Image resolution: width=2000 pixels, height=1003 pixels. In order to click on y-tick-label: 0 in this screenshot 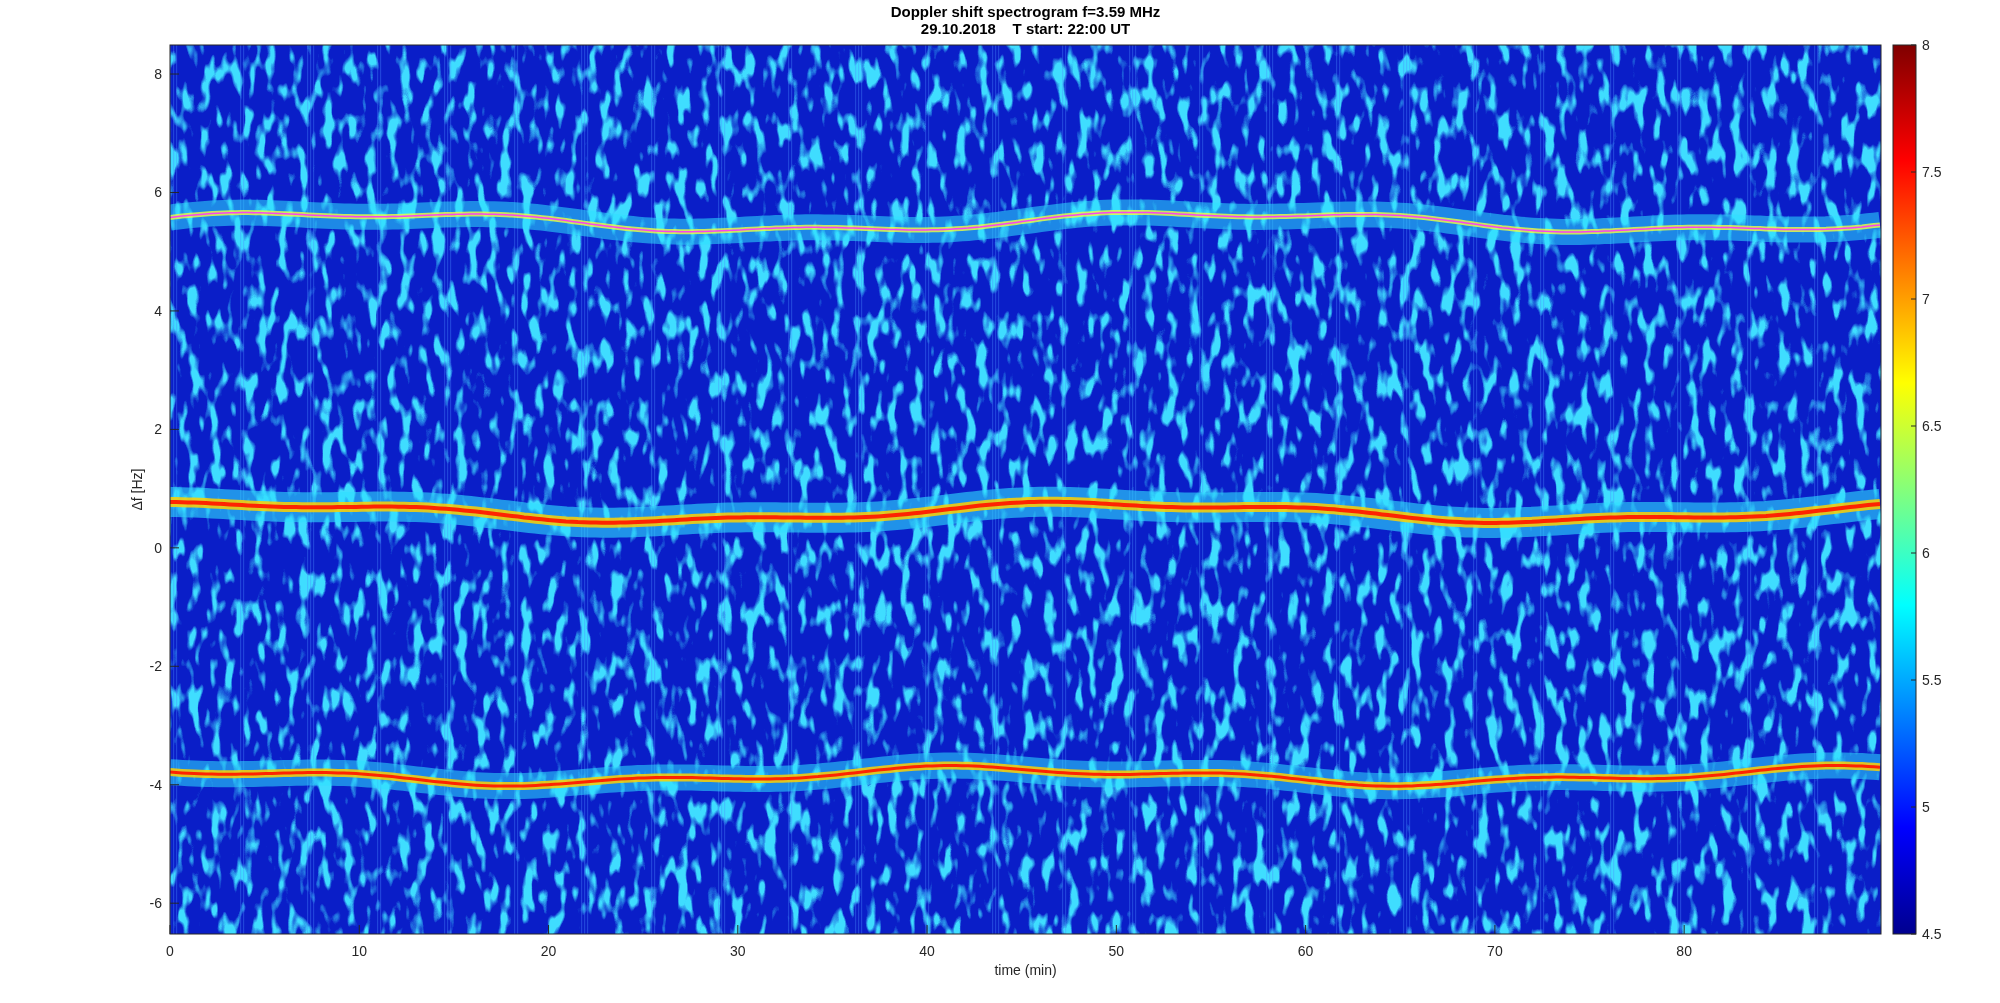, I will do `click(158, 547)`.